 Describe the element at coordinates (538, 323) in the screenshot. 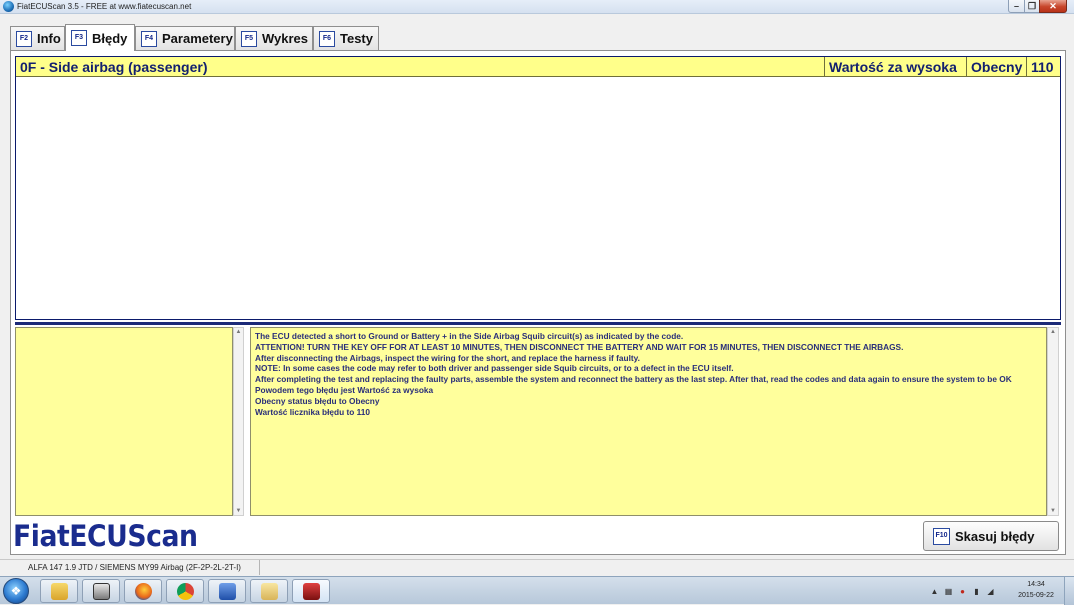

I see `pane-splitter` at that location.